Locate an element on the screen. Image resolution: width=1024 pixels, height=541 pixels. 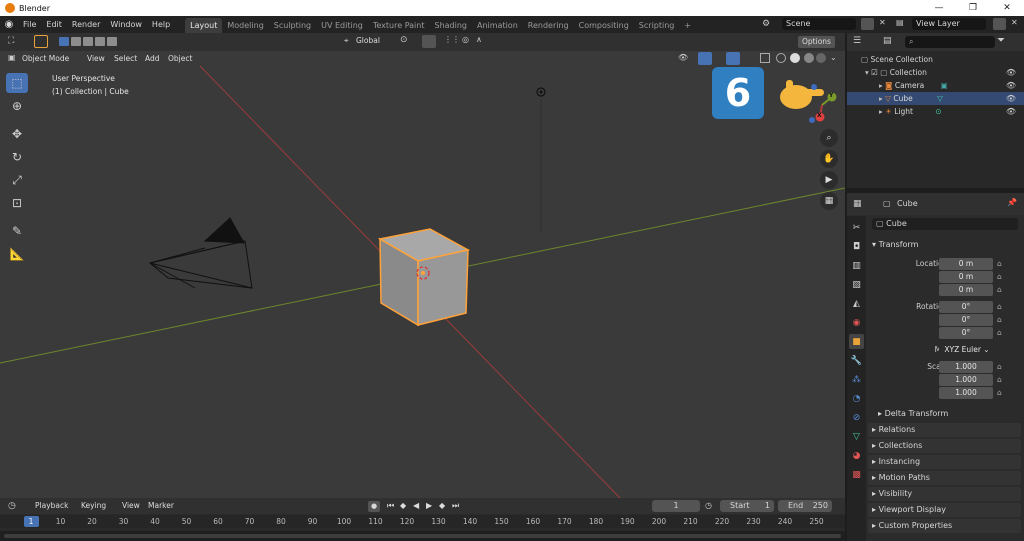
transform-panel-header: ▾ Transform is located at coordinates (944, 245).